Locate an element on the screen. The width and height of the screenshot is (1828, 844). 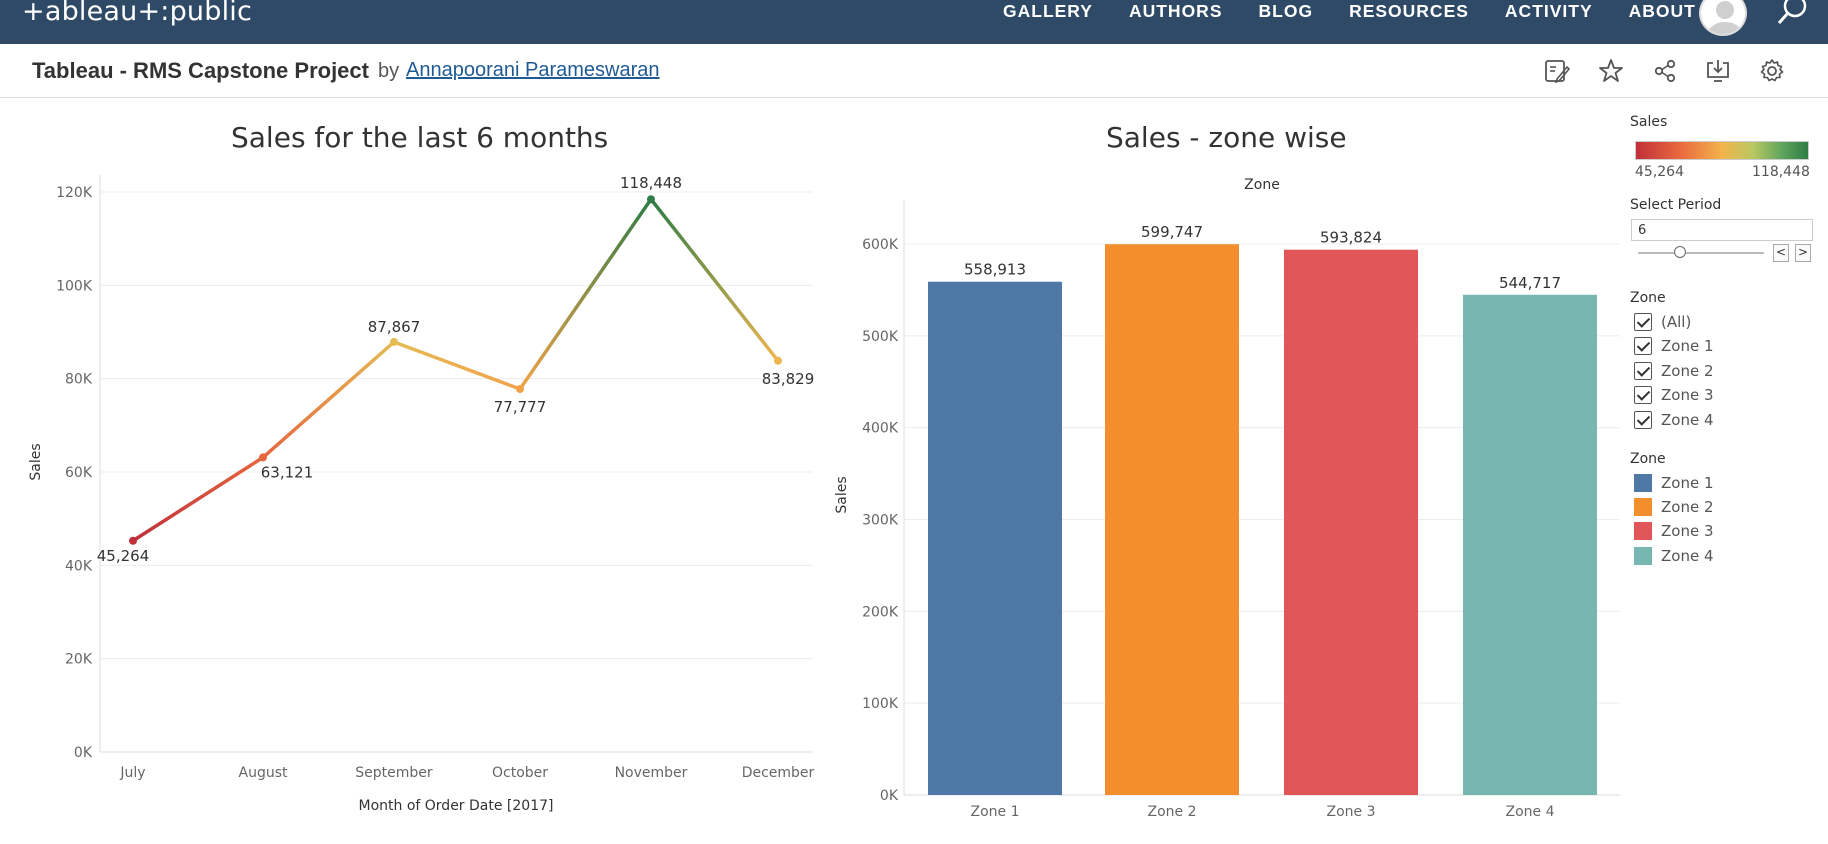
select-period-title: Select Period is located at coordinates (1676, 205).